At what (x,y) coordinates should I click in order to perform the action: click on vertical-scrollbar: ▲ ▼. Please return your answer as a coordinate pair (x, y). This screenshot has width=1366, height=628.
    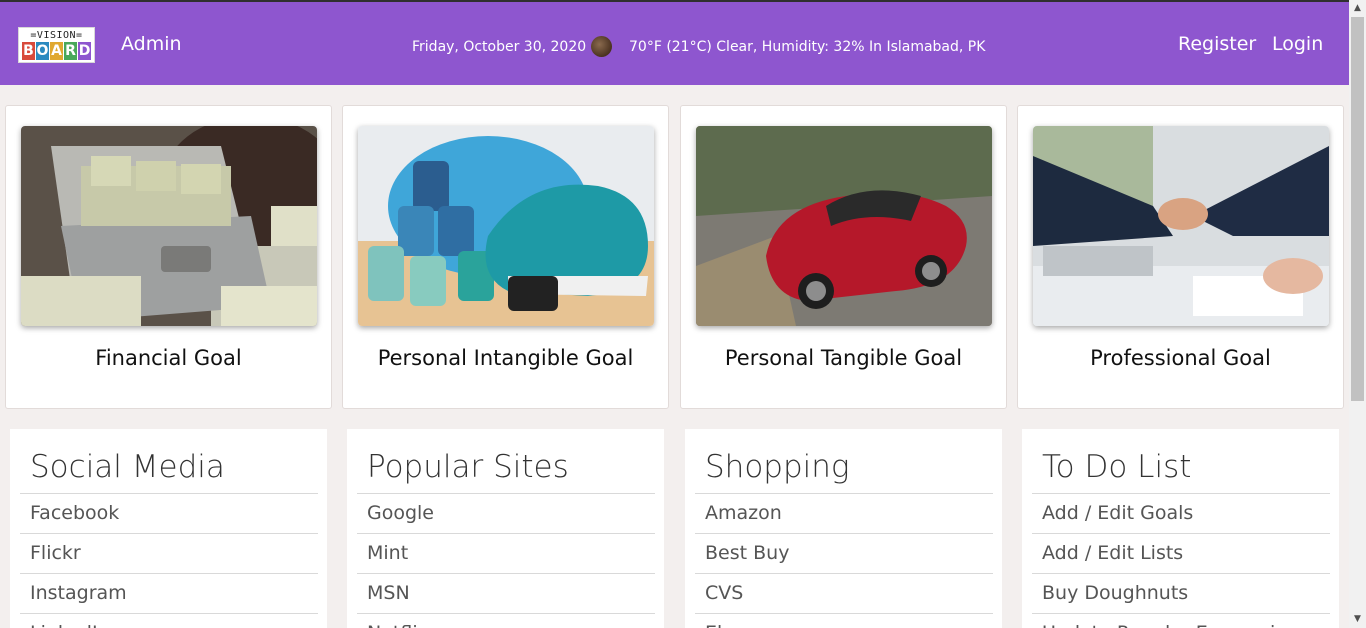
    Looking at the image, I should click on (1357, 314).